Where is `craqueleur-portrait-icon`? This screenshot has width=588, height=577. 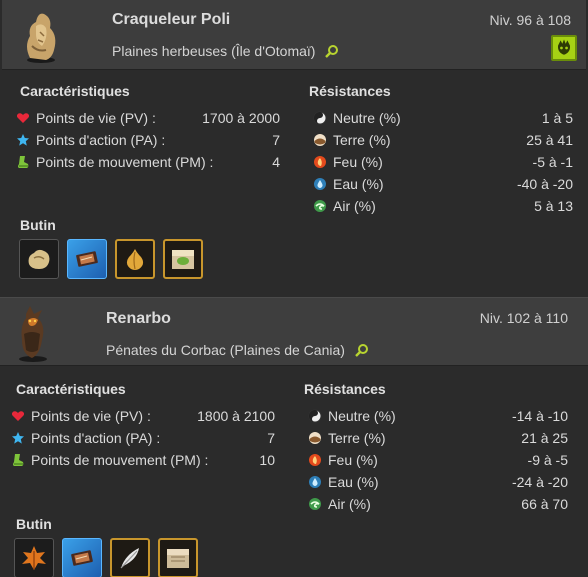
craqueleur-portrait-icon is located at coordinates (41, 38).